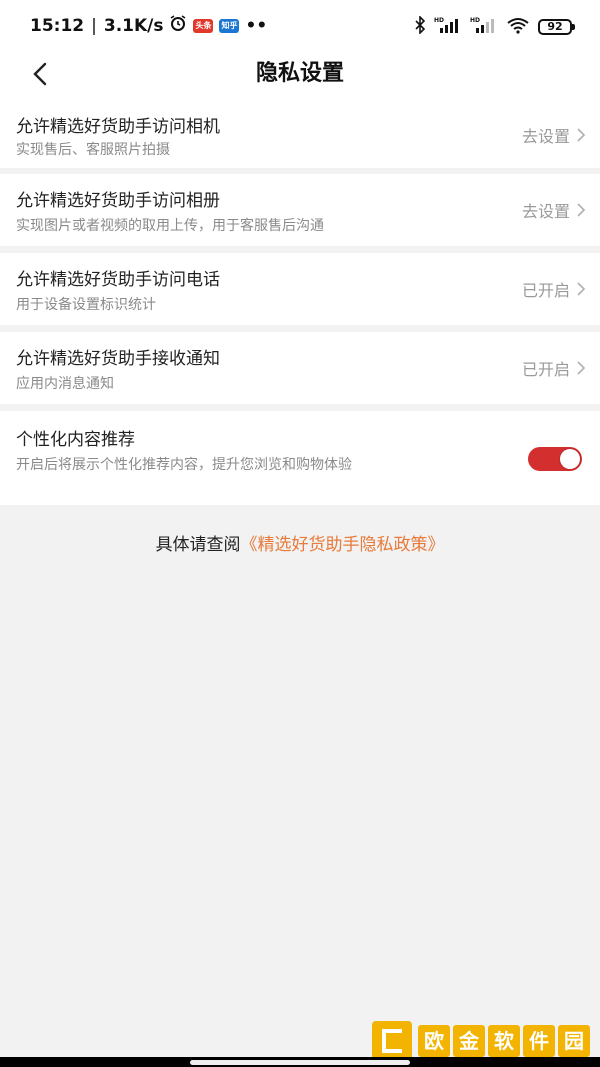 This screenshot has height=1067, width=600. What do you see at coordinates (518, 27) in the screenshot?
I see `wifi-icon` at bounding box center [518, 27].